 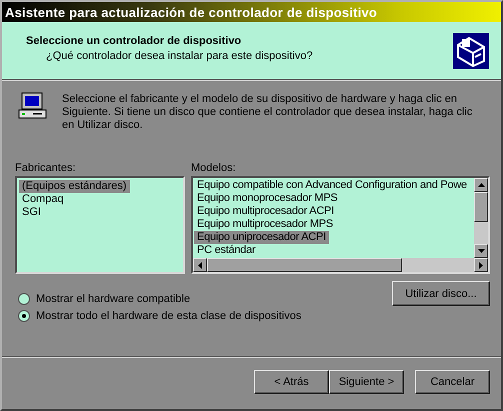 What do you see at coordinates (481, 218) in the screenshot?
I see `vertical-scrollbar` at bounding box center [481, 218].